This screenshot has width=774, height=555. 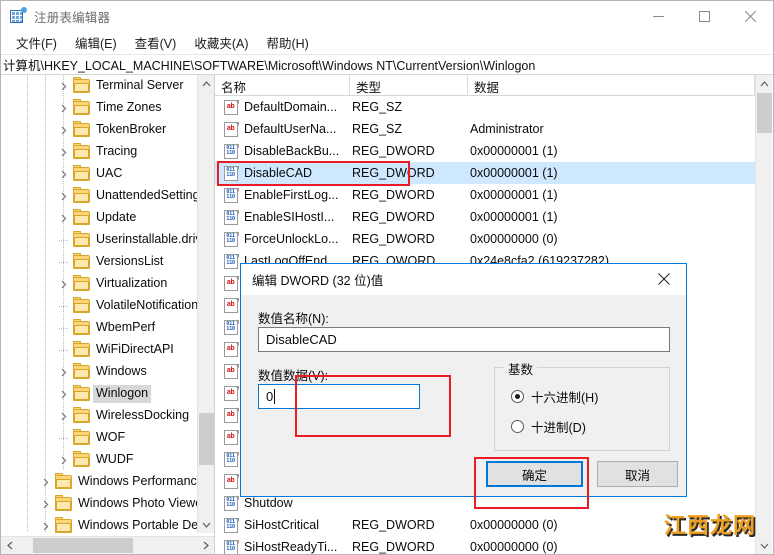 I want to click on tree-item-volatilenotifications: VolatileNotifications, so click(x=99, y=306).